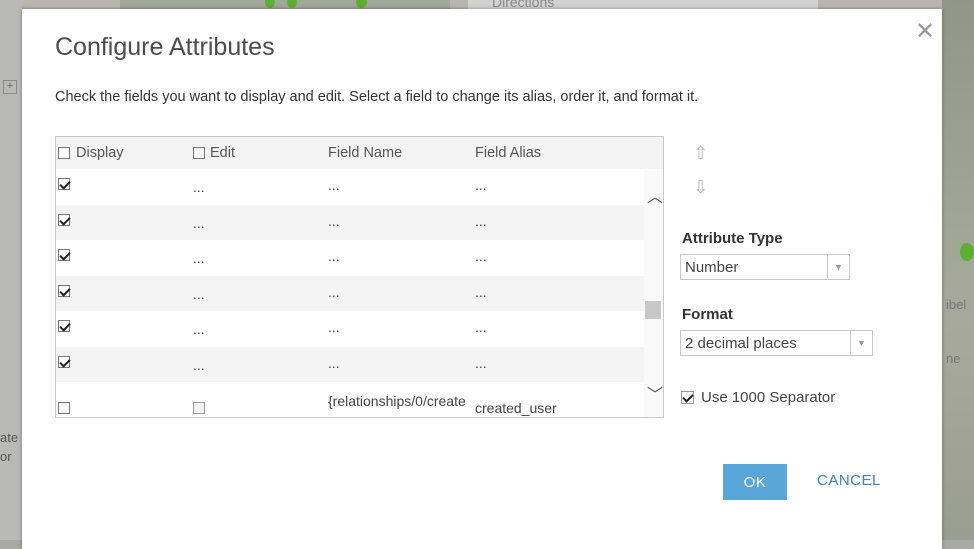 The height and width of the screenshot is (549, 974). What do you see at coordinates (10, 87) in the screenshot?
I see `background-expand-icon: +` at bounding box center [10, 87].